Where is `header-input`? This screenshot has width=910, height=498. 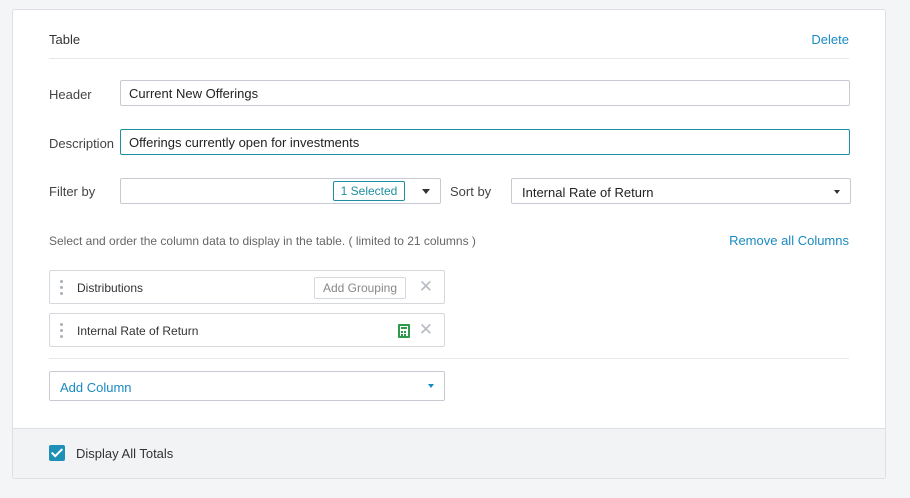 header-input is located at coordinates (485, 93).